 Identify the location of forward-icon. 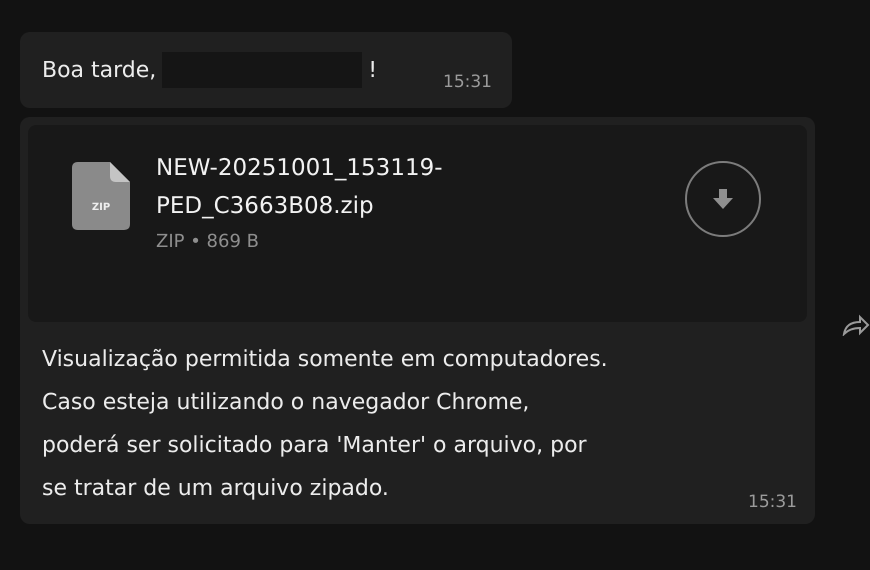
(856, 325).